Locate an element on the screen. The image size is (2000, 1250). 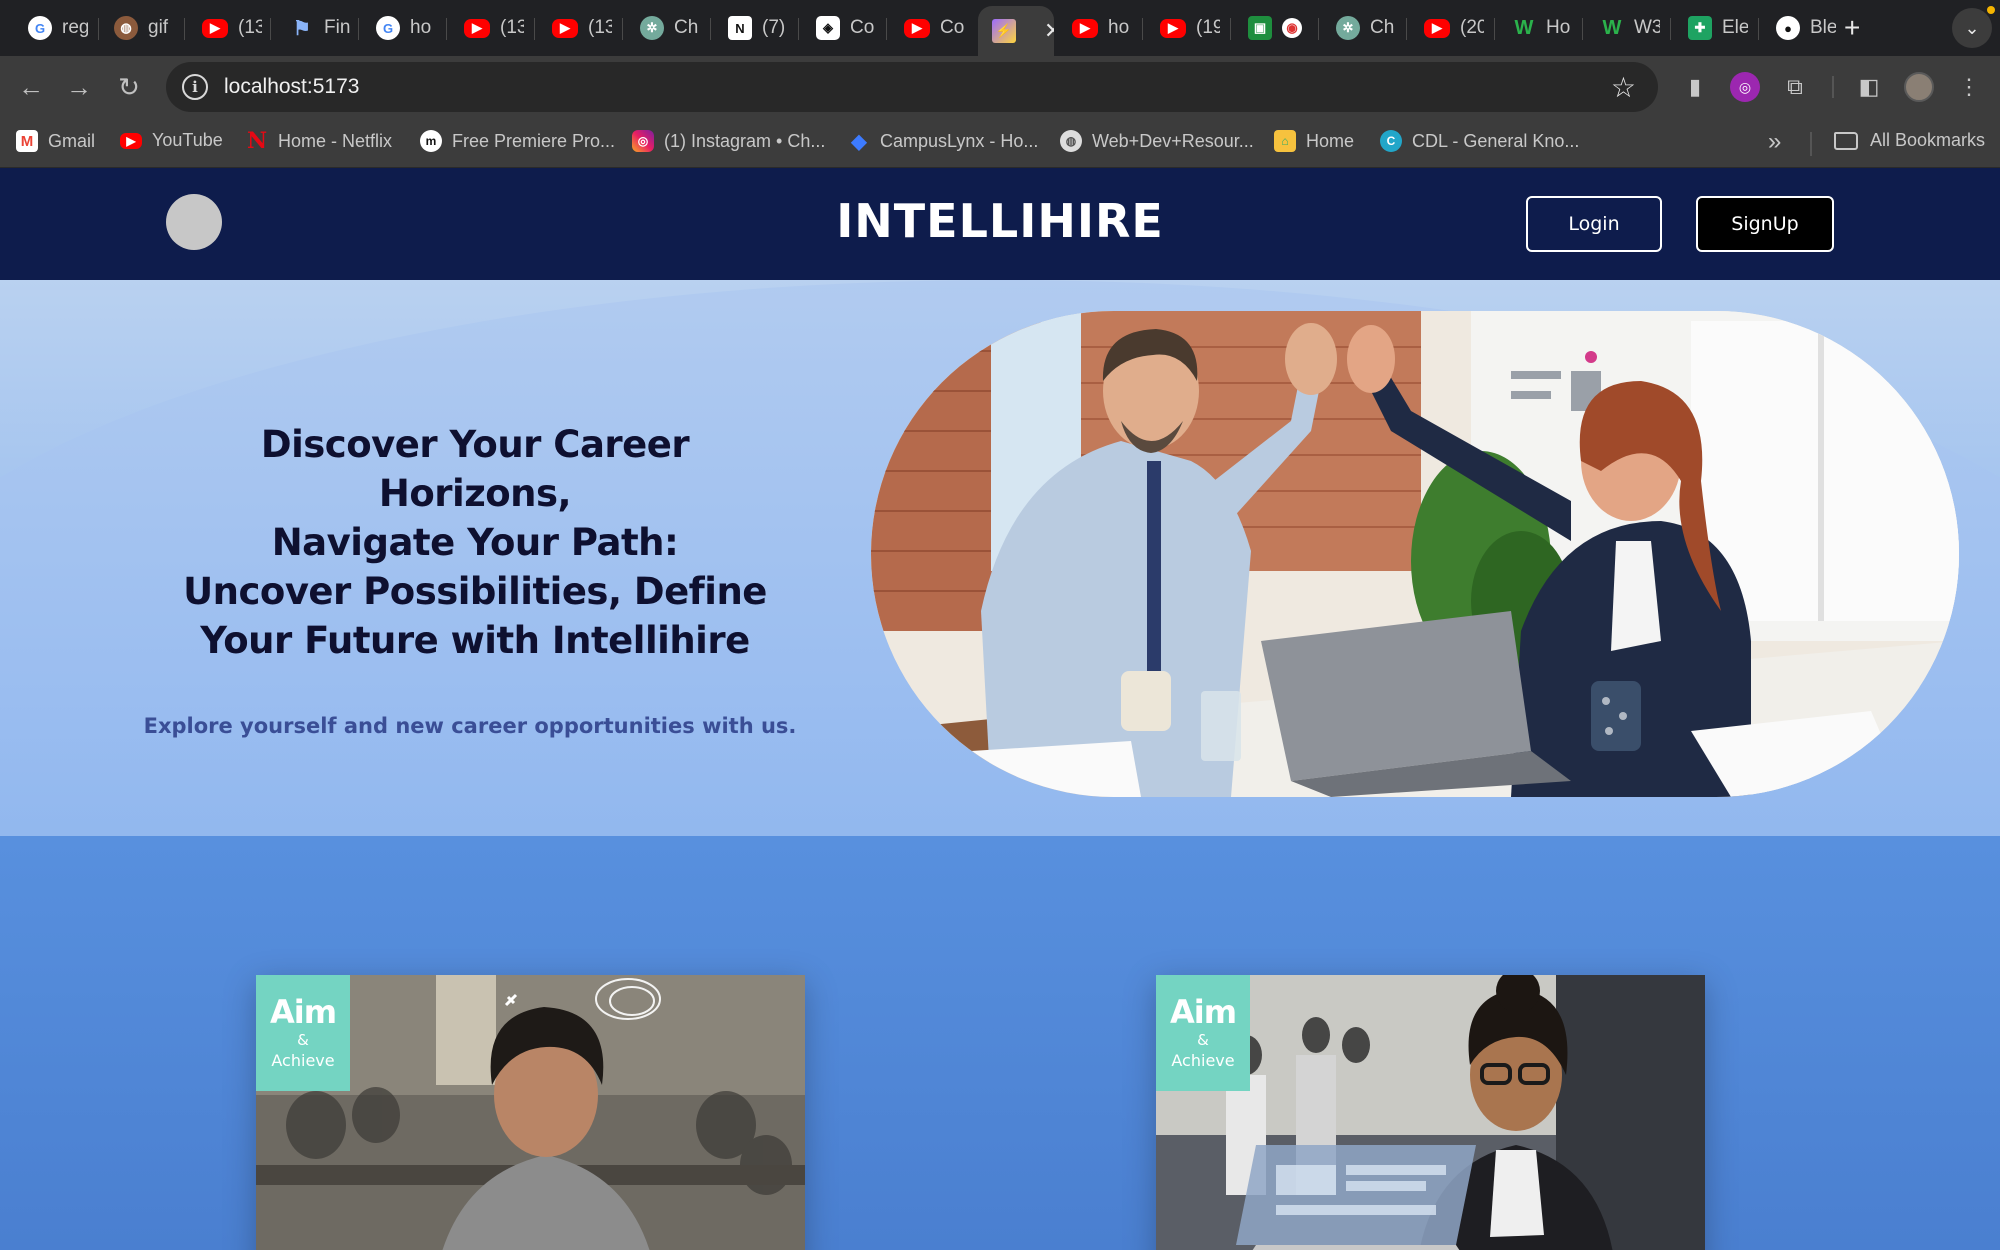
tab-youtube-6: ▶ (19 is located at coordinates (1183, 28).